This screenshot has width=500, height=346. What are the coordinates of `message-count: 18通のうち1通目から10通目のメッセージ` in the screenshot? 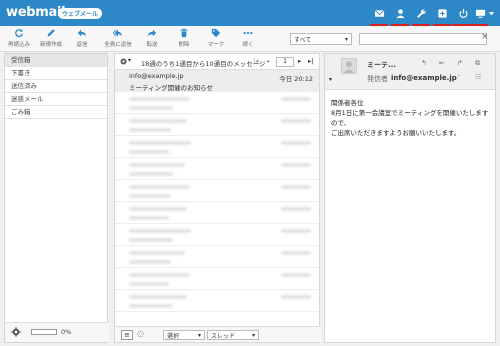 It's located at (203, 64).